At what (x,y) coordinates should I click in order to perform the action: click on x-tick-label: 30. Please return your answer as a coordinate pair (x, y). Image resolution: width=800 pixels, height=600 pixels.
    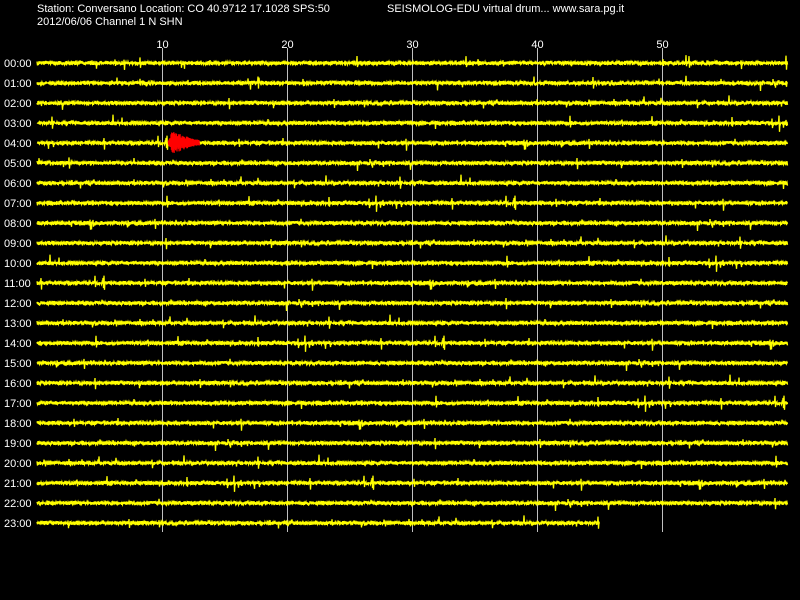
    Looking at the image, I should click on (412, 45).